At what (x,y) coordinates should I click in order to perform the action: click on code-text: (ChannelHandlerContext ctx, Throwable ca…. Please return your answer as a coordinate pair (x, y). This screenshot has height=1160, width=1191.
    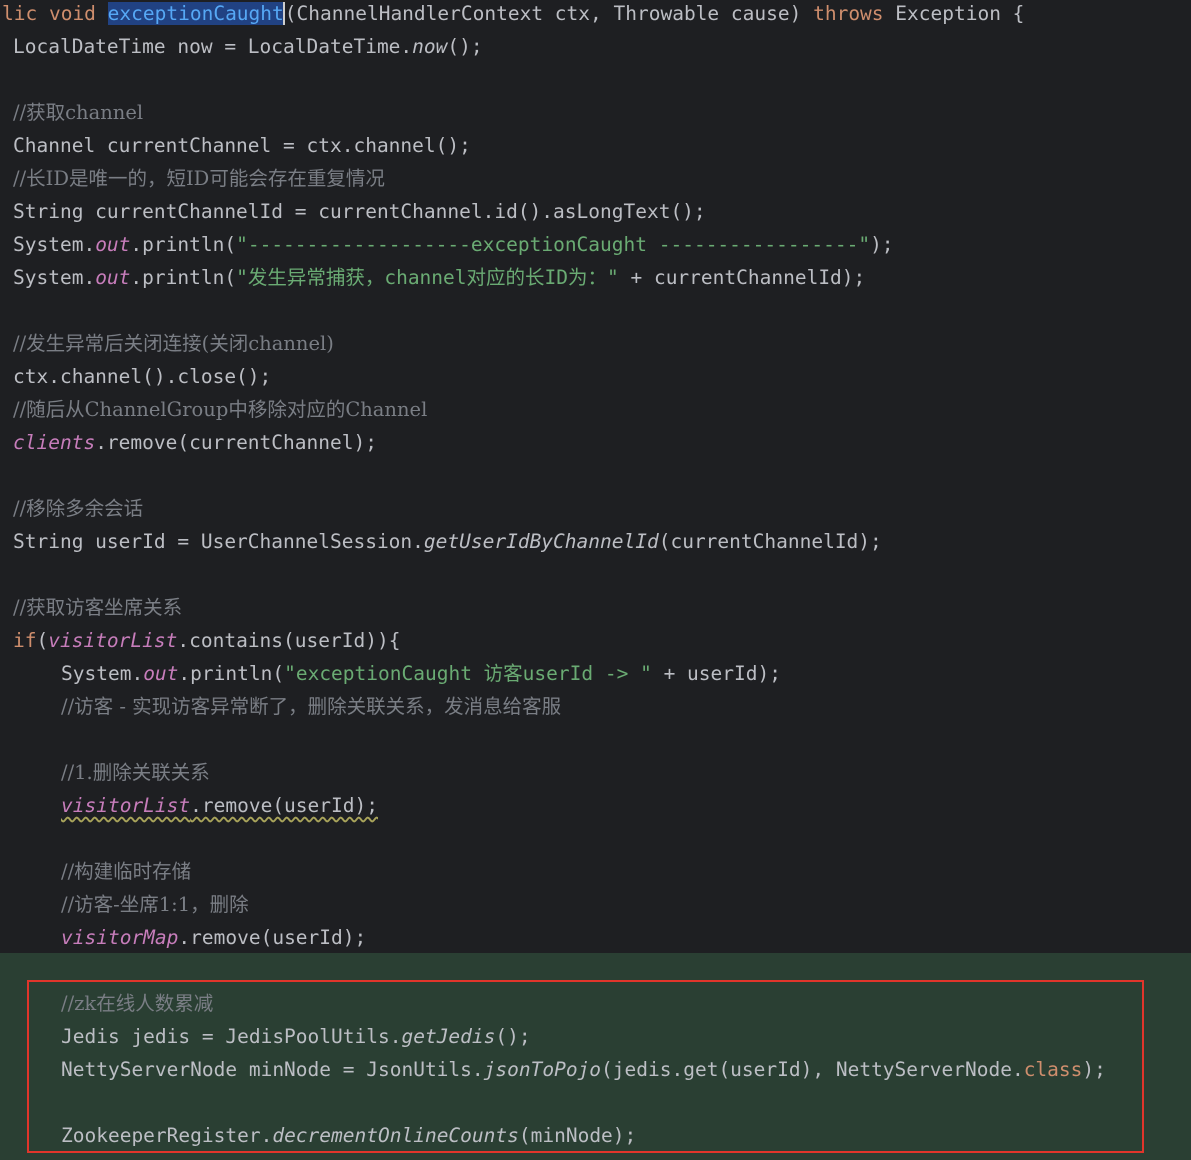
    Looking at the image, I should click on (549, 13).